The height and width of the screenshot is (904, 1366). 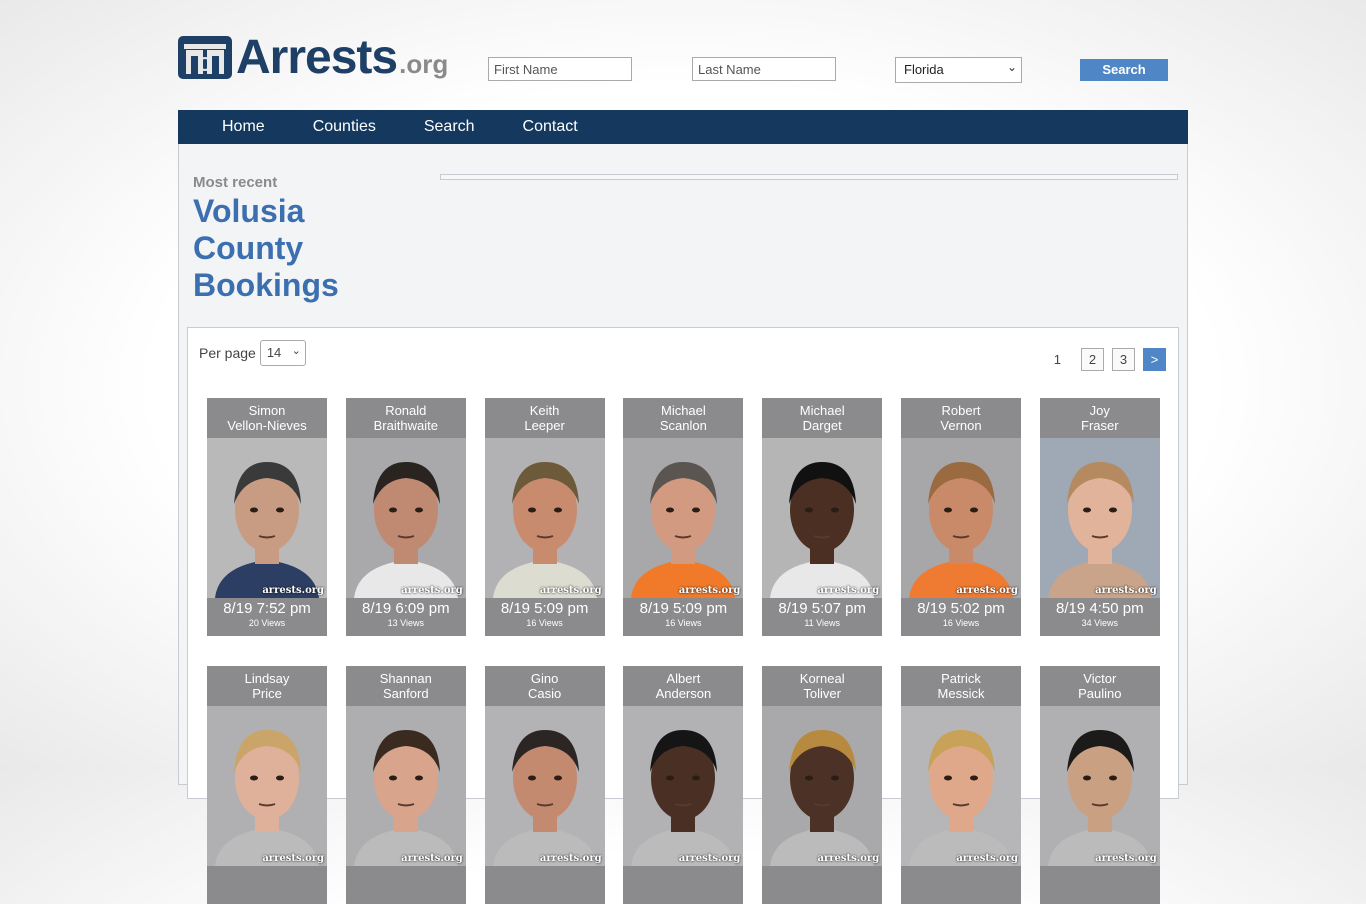 I want to click on booking-name: Michael Scanlon, so click(x=683, y=418).